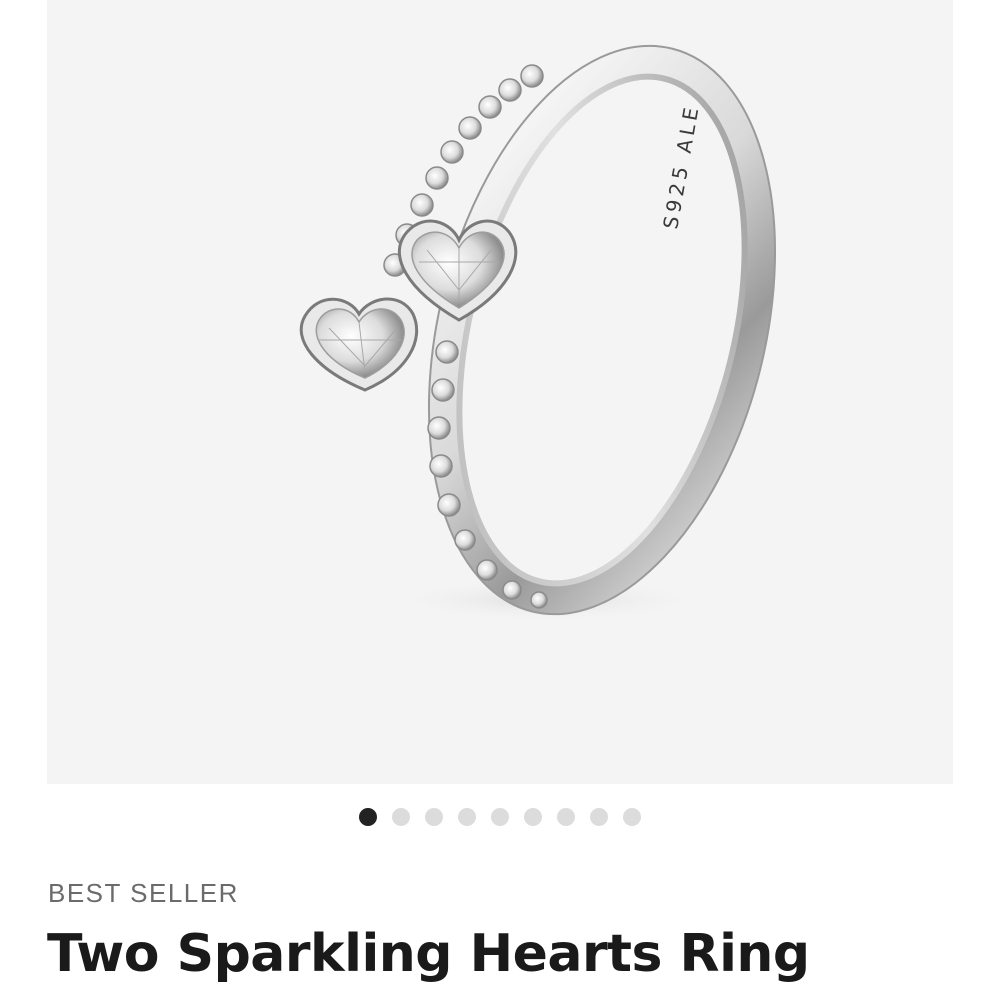  Describe the element at coordinates (944, 353) in the screenshot. I see `next-image-button` at that location.